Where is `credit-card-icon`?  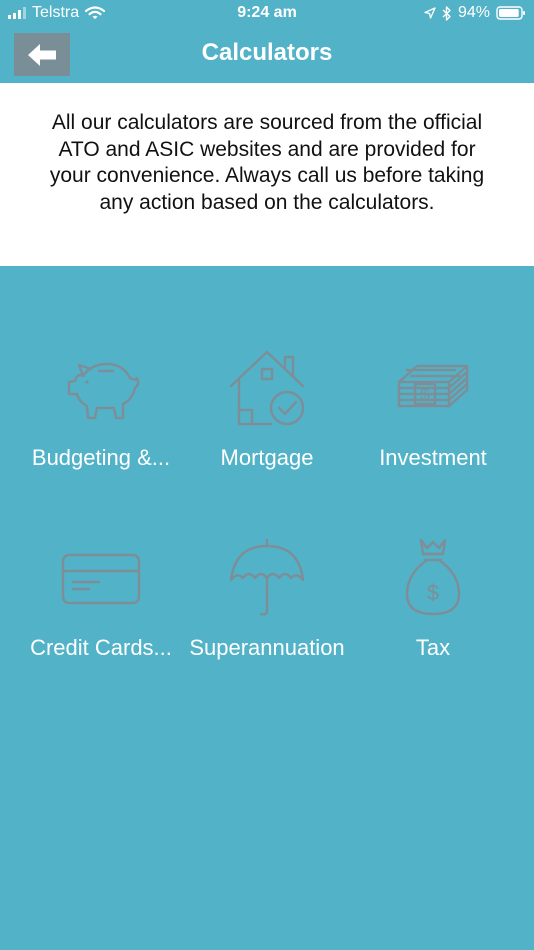
credit-card-icon is located at coordinates (101, 579).